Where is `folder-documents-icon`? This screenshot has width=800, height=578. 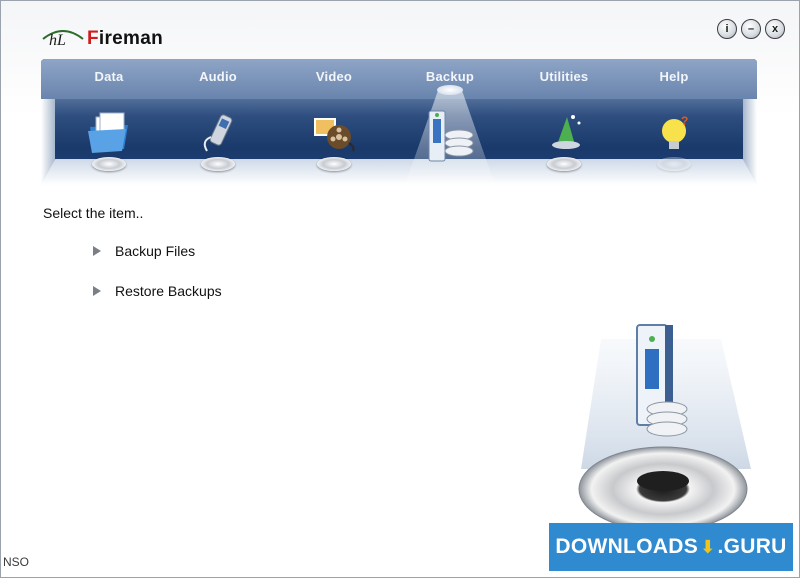 folder-documents-icon is located at coordinates (108, 132).